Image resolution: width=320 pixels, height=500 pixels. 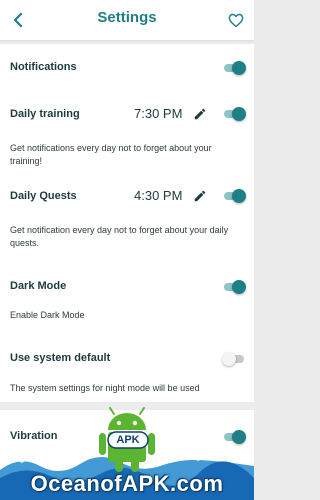 What do you see at coordinates (158, 195) in the screenshot?
I see `daily-quests-time: 4:30 PM` at bounding box center [158, 195].